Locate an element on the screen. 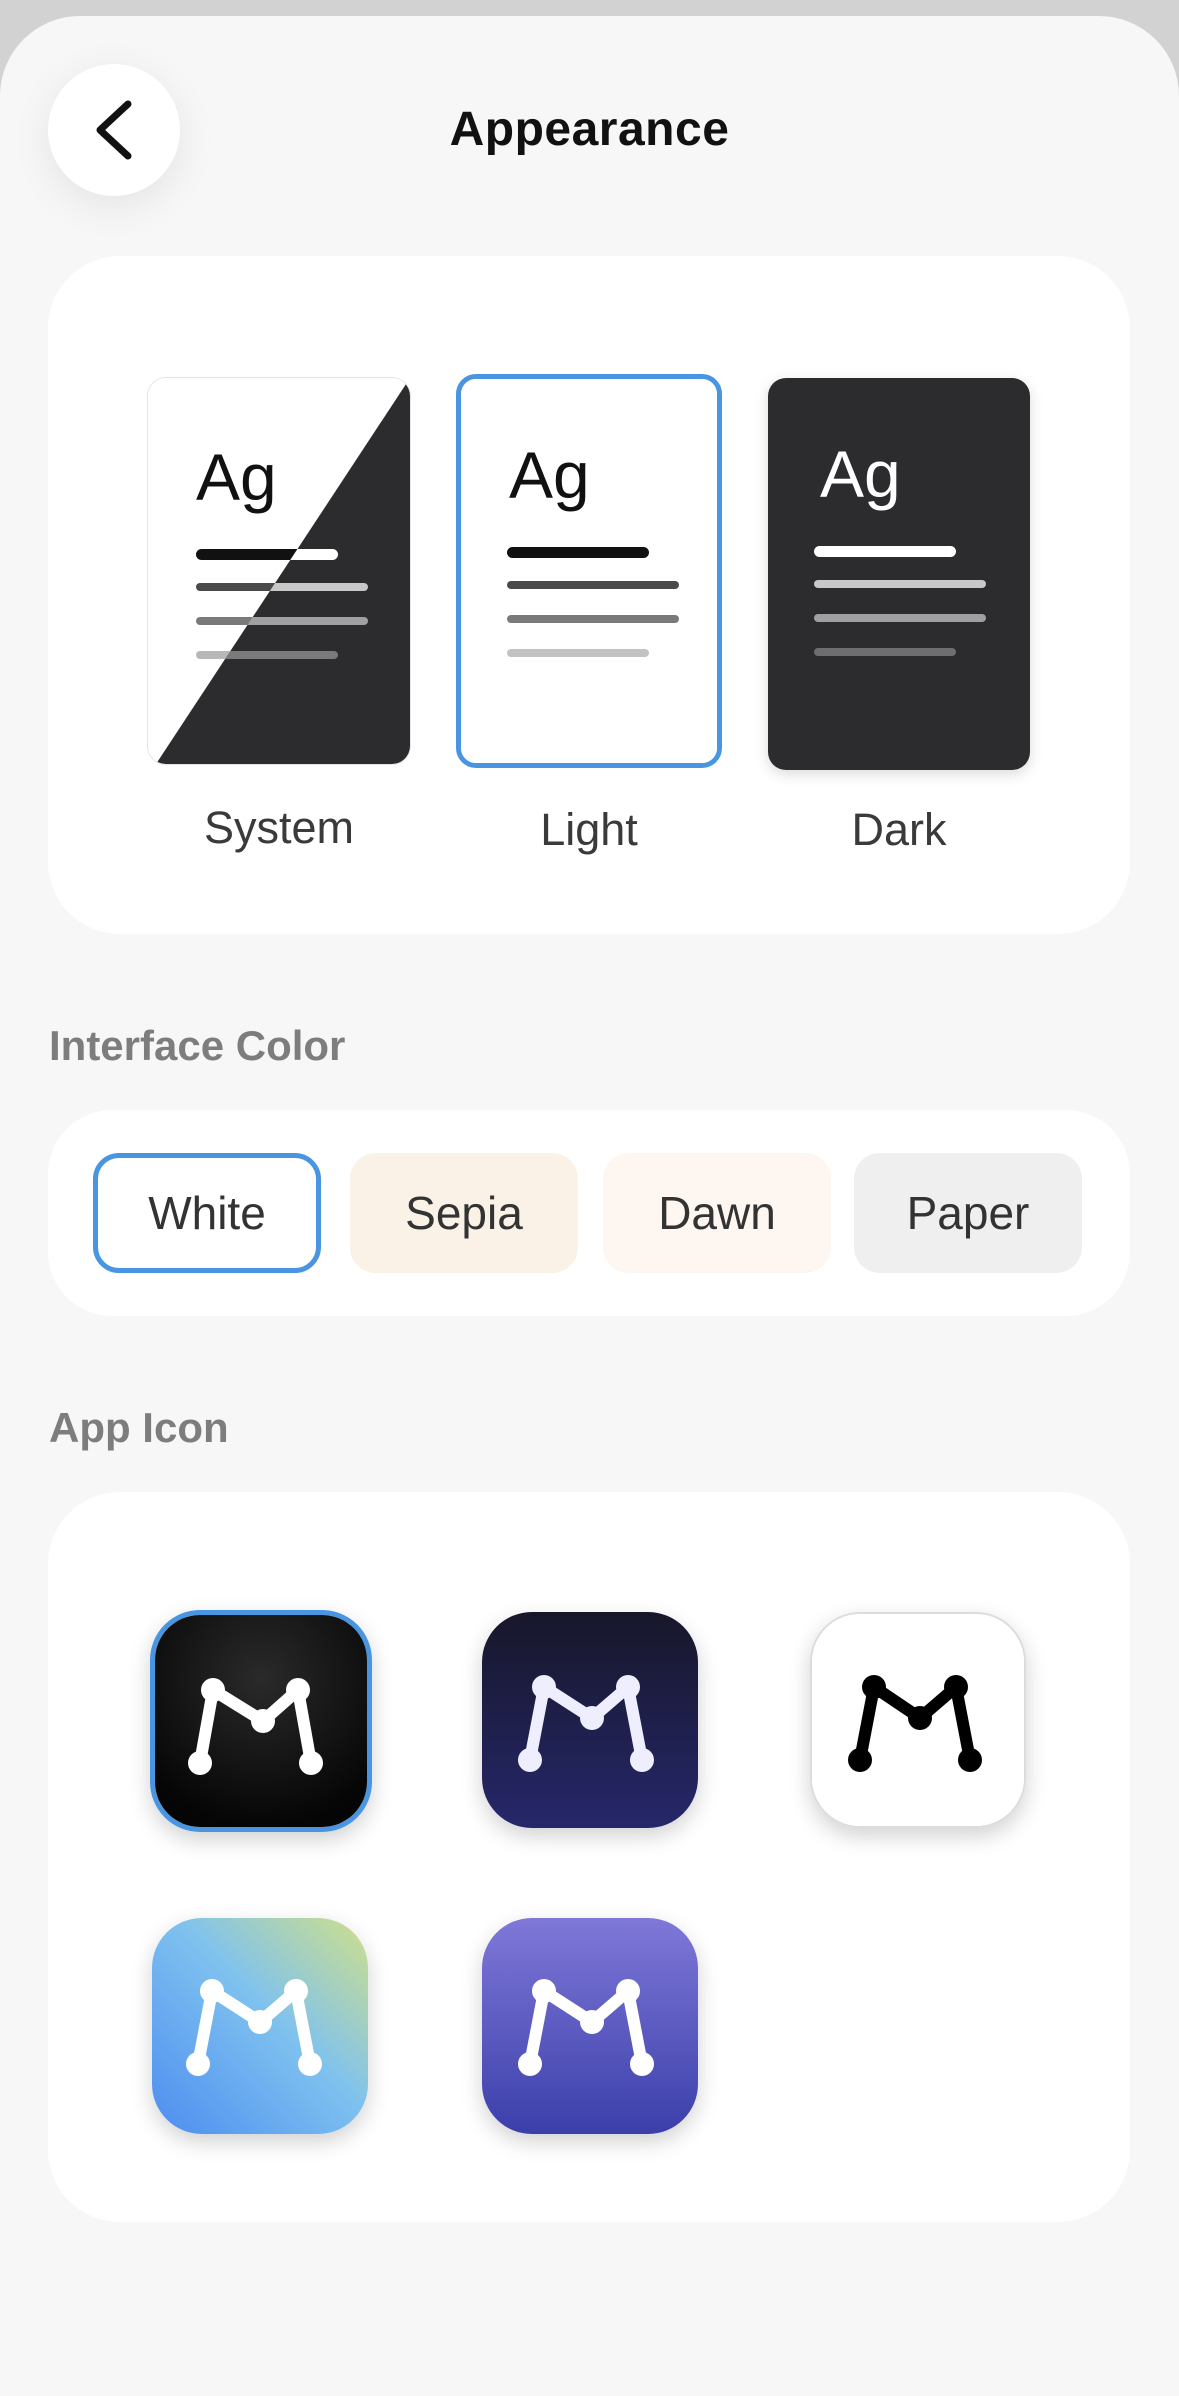 This screenshot has height=2396, width=1179. app-icon-indigo is located at coordinates (590, 2026).